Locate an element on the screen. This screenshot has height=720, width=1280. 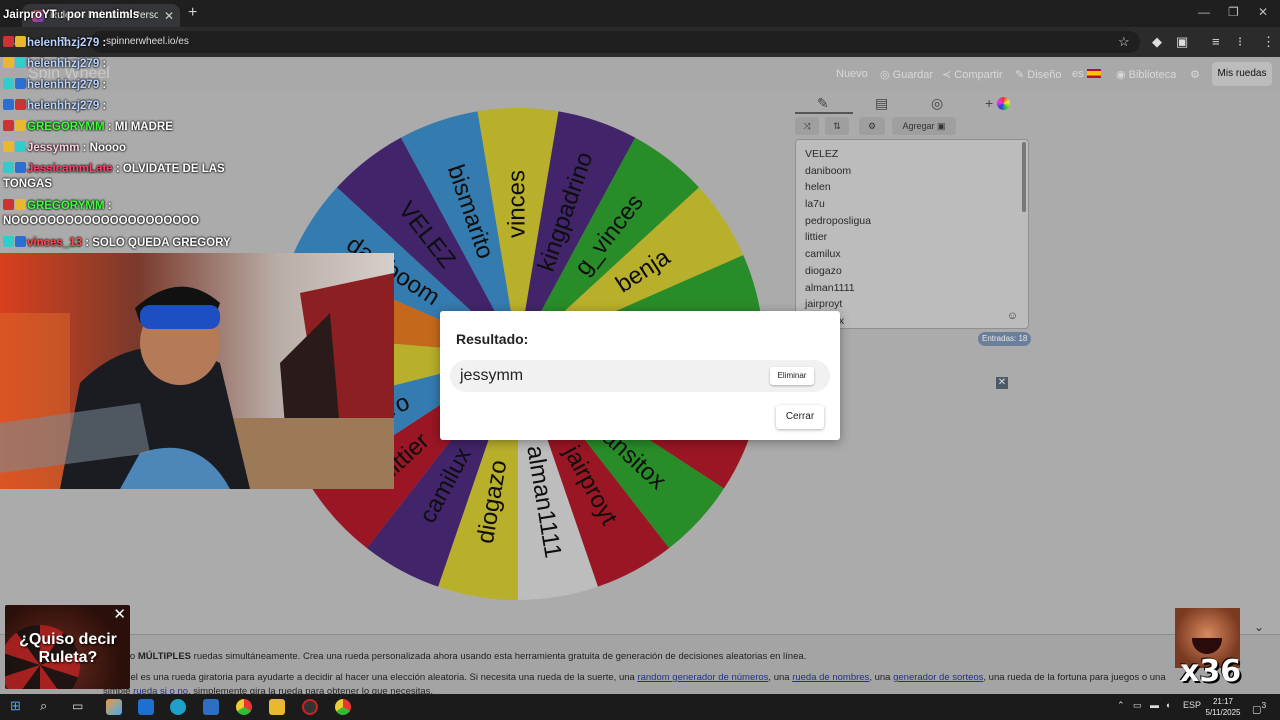
obs-icon is located at coordinates (310, 707).